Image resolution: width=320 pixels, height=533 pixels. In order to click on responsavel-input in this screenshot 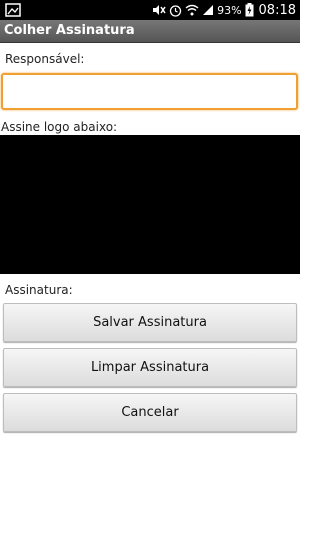, I will do `click(149, 91)`.